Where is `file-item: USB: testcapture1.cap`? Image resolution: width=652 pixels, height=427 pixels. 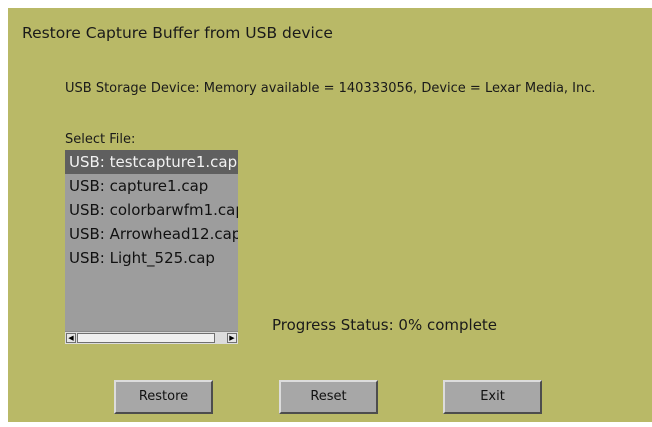 file-item: USB: testcapture1.cap is located at coordinates (151, 162).